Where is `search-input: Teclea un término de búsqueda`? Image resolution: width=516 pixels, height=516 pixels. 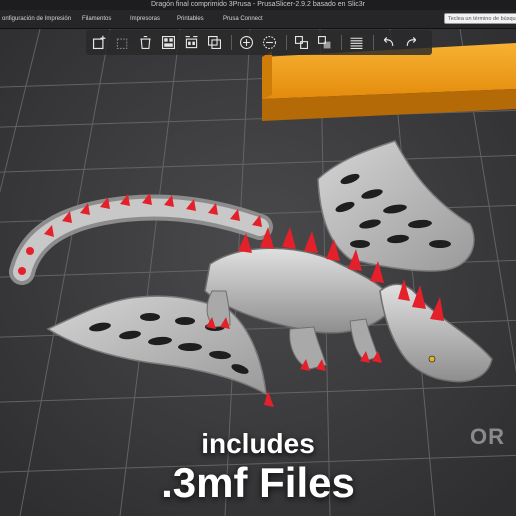
search-input: Teclea un término de búsqueda is located at coordinates (480, 18).